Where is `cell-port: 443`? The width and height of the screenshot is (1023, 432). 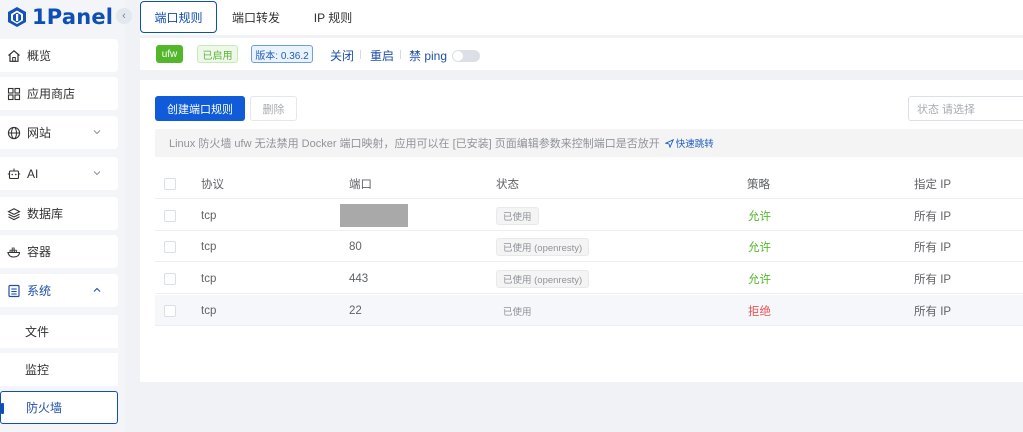 cell-port: 443 is located at coordinates (359, 278).